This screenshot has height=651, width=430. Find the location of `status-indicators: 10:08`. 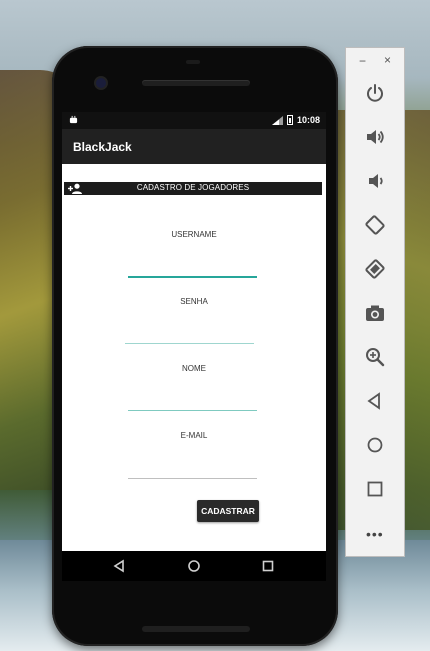

status-indicators: 10:08 is located at coordinates (295, 120).